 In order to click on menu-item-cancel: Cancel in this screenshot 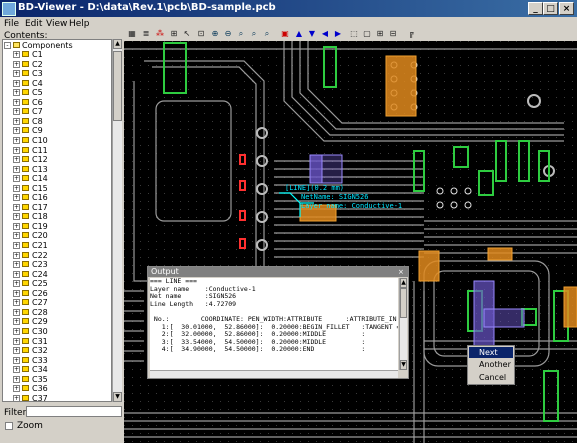, I will do `click(491, 377)`.